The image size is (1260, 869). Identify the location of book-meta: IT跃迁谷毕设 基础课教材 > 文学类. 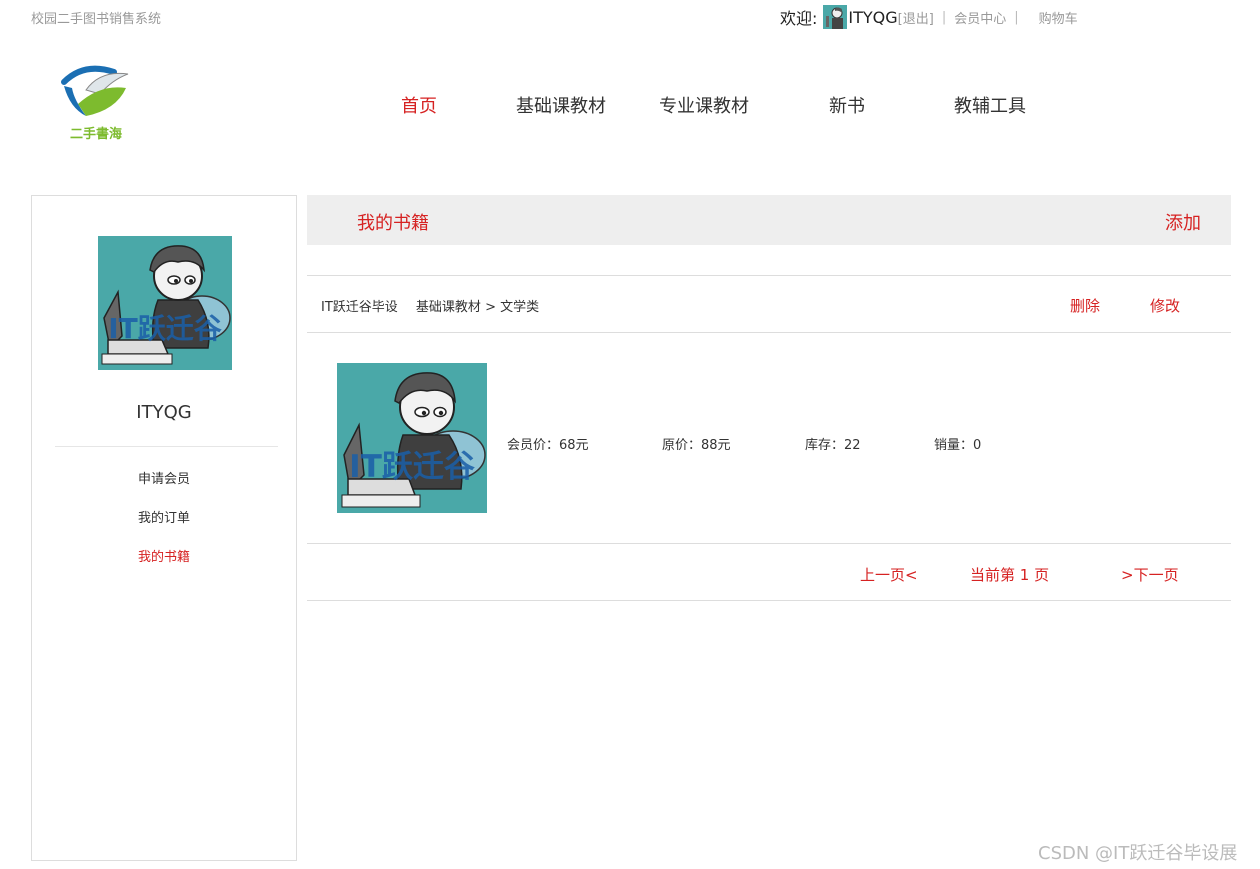
(430, 305).